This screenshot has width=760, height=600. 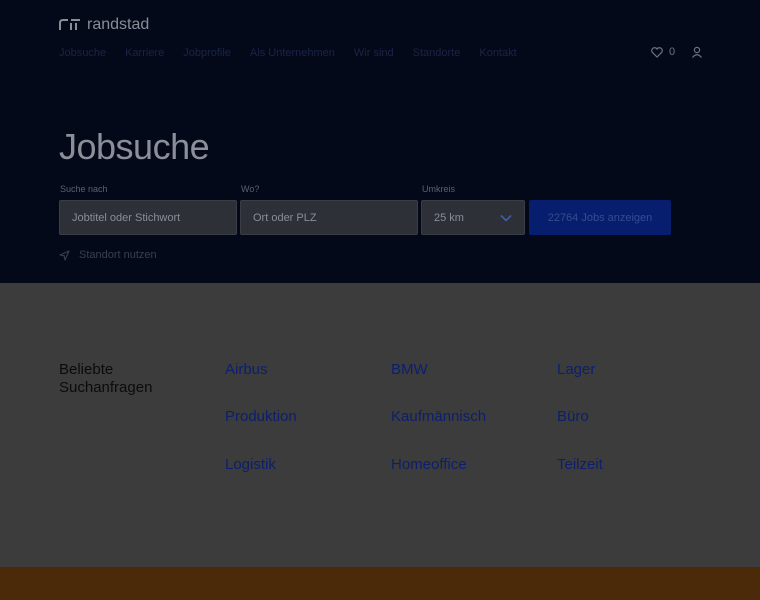 What do you see at coordinates (449, 217) in the screenshot?
I see `radius-value: 25 km` at bounding box center [449, 217].